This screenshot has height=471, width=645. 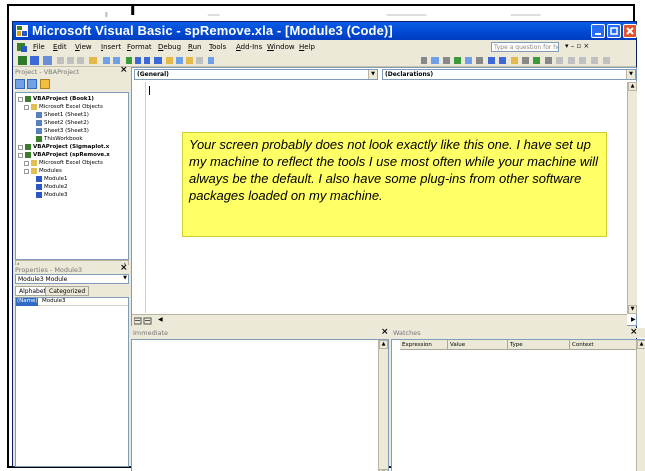 I want to click on properties-object-select: Module3 Module ▼, so click(x=72, y=279).